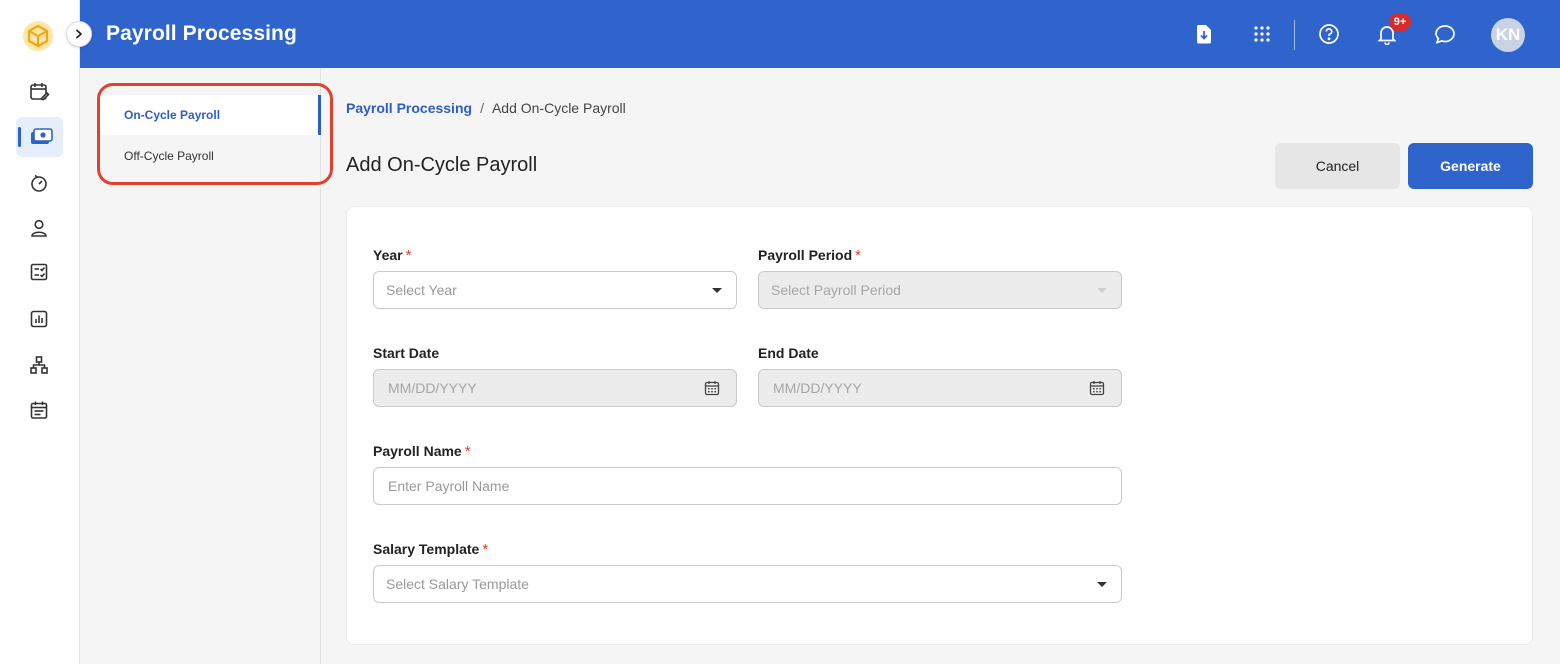  What do you see at coordinates (457, 584) in the screenshot?
I see `salary-template-placeholder: Select Salary Template` at bounding box center [457, 584].